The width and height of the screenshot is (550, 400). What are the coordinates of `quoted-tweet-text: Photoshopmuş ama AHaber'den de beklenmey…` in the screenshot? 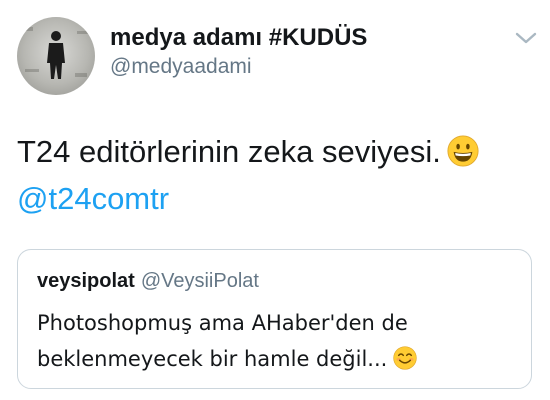 It's located at (227, 341).